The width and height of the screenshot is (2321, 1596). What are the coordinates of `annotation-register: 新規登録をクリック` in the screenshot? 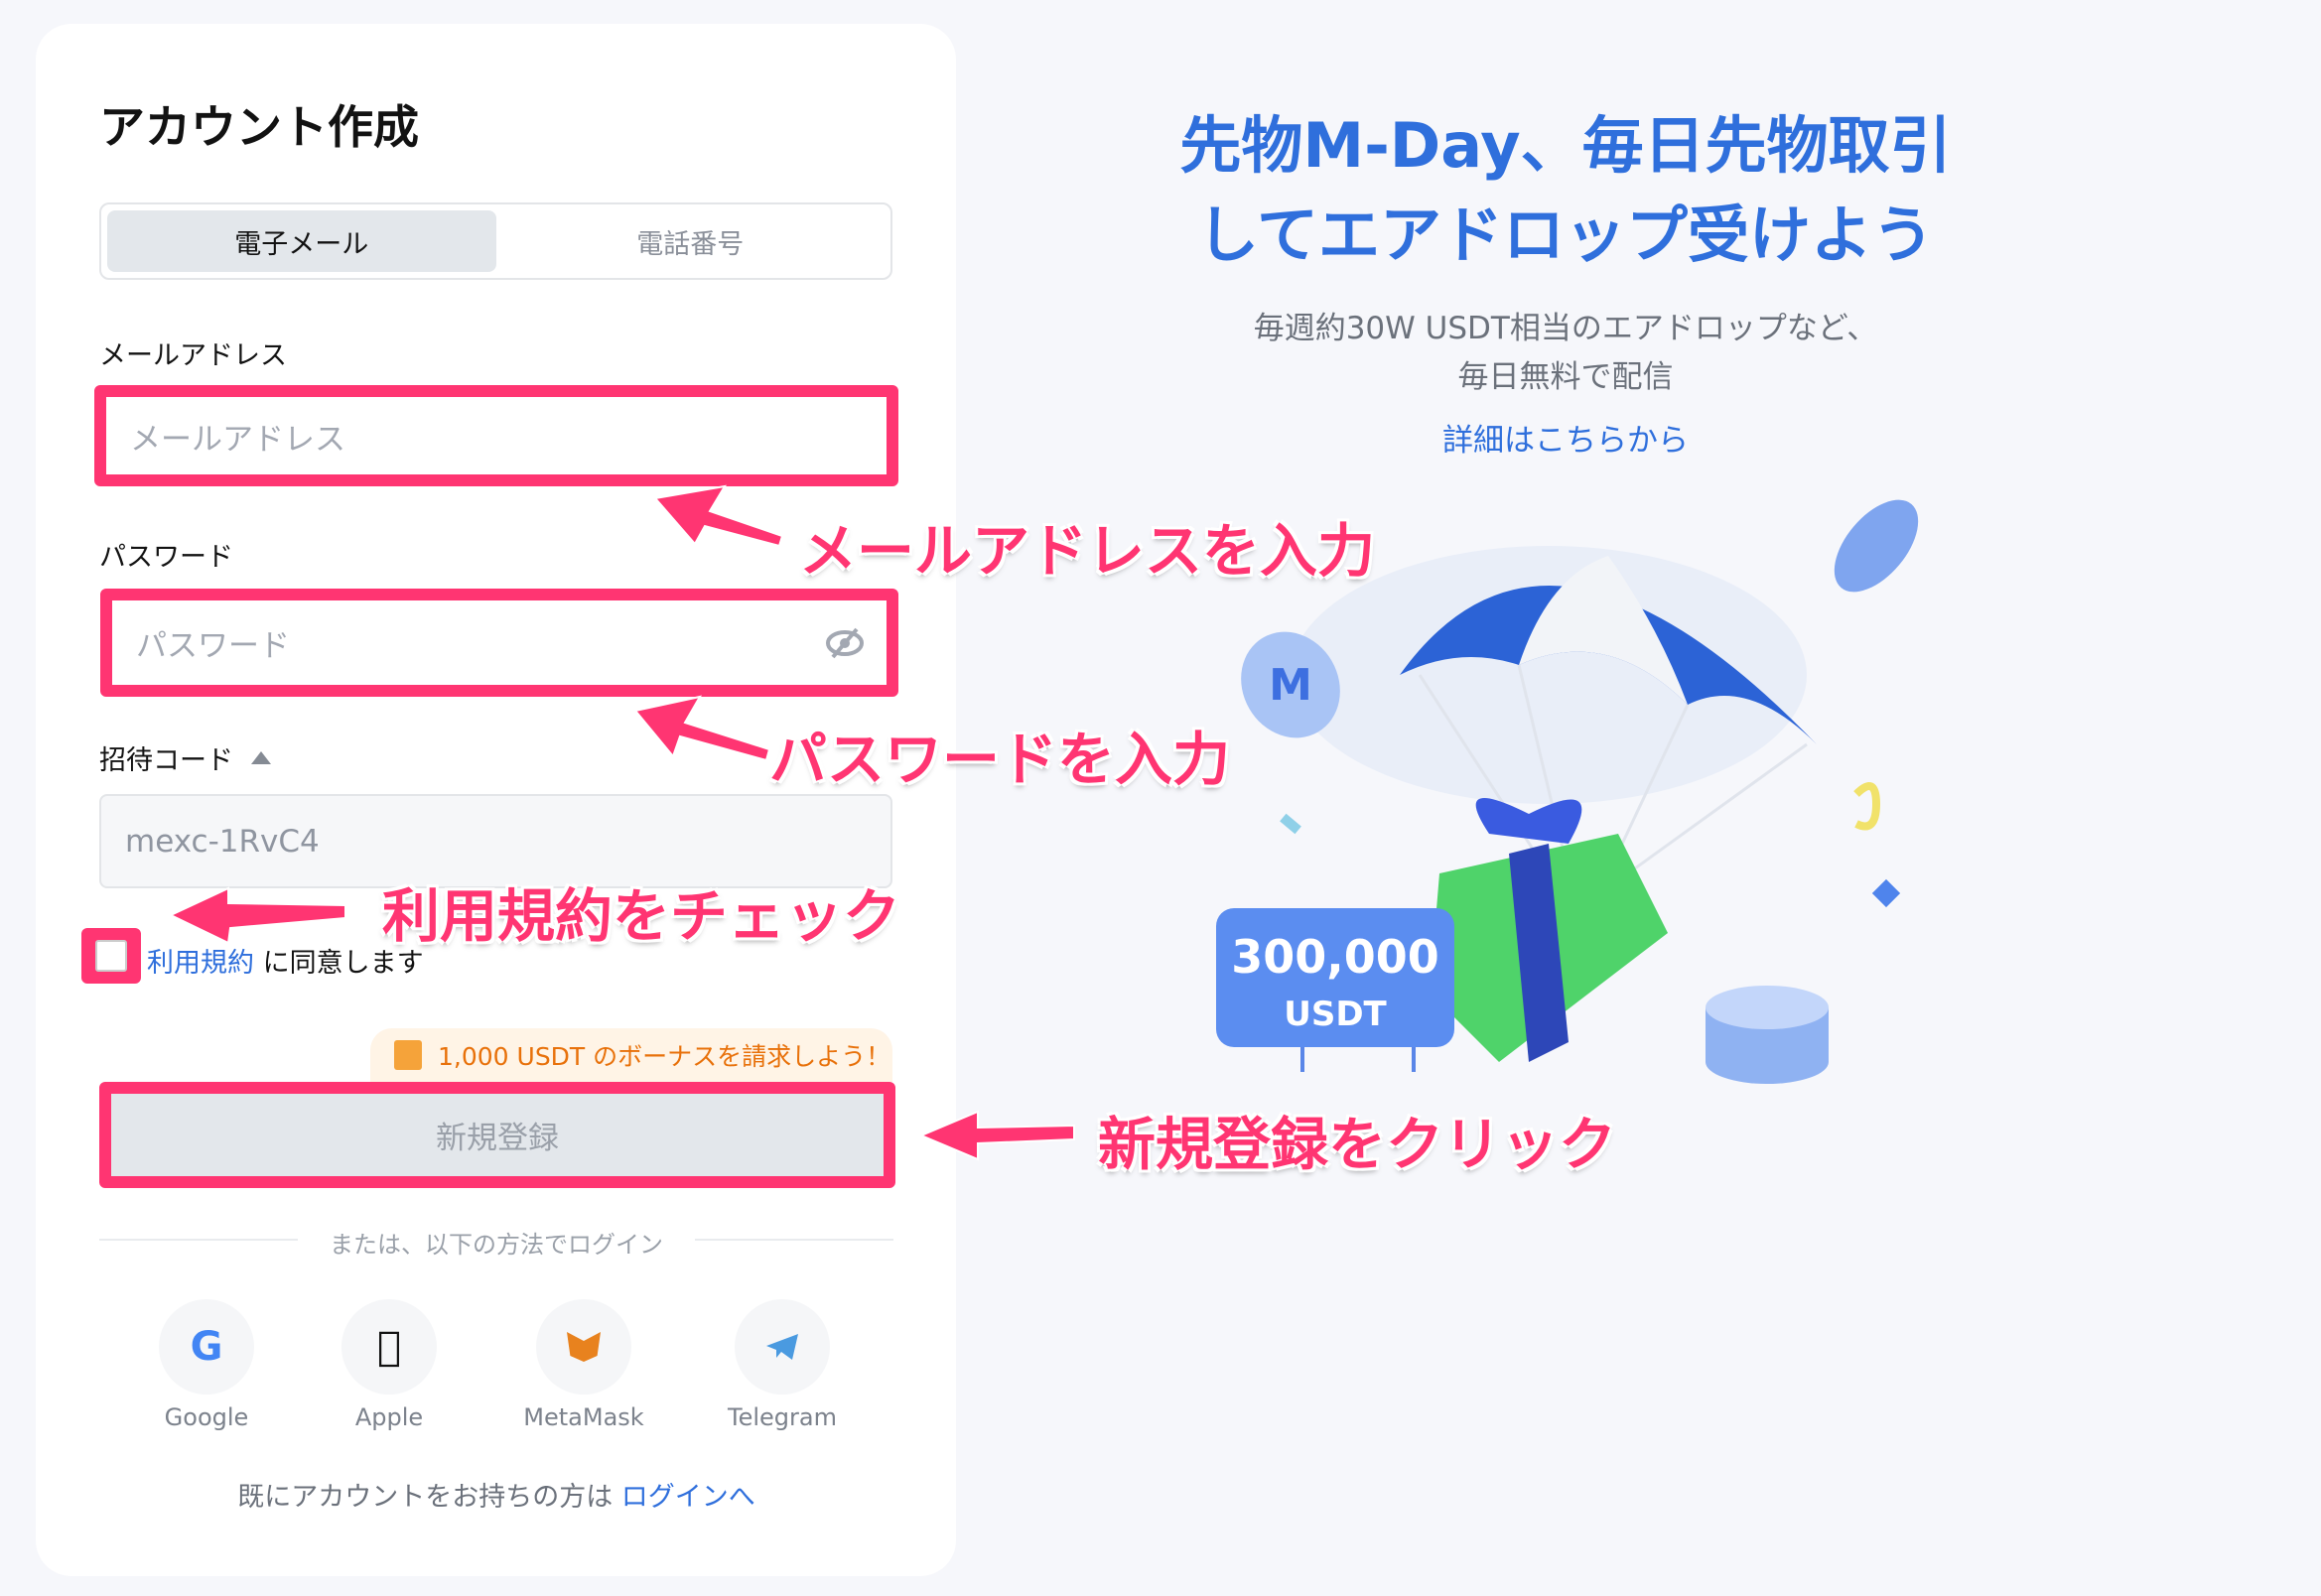 It's located at (1357, 1144).